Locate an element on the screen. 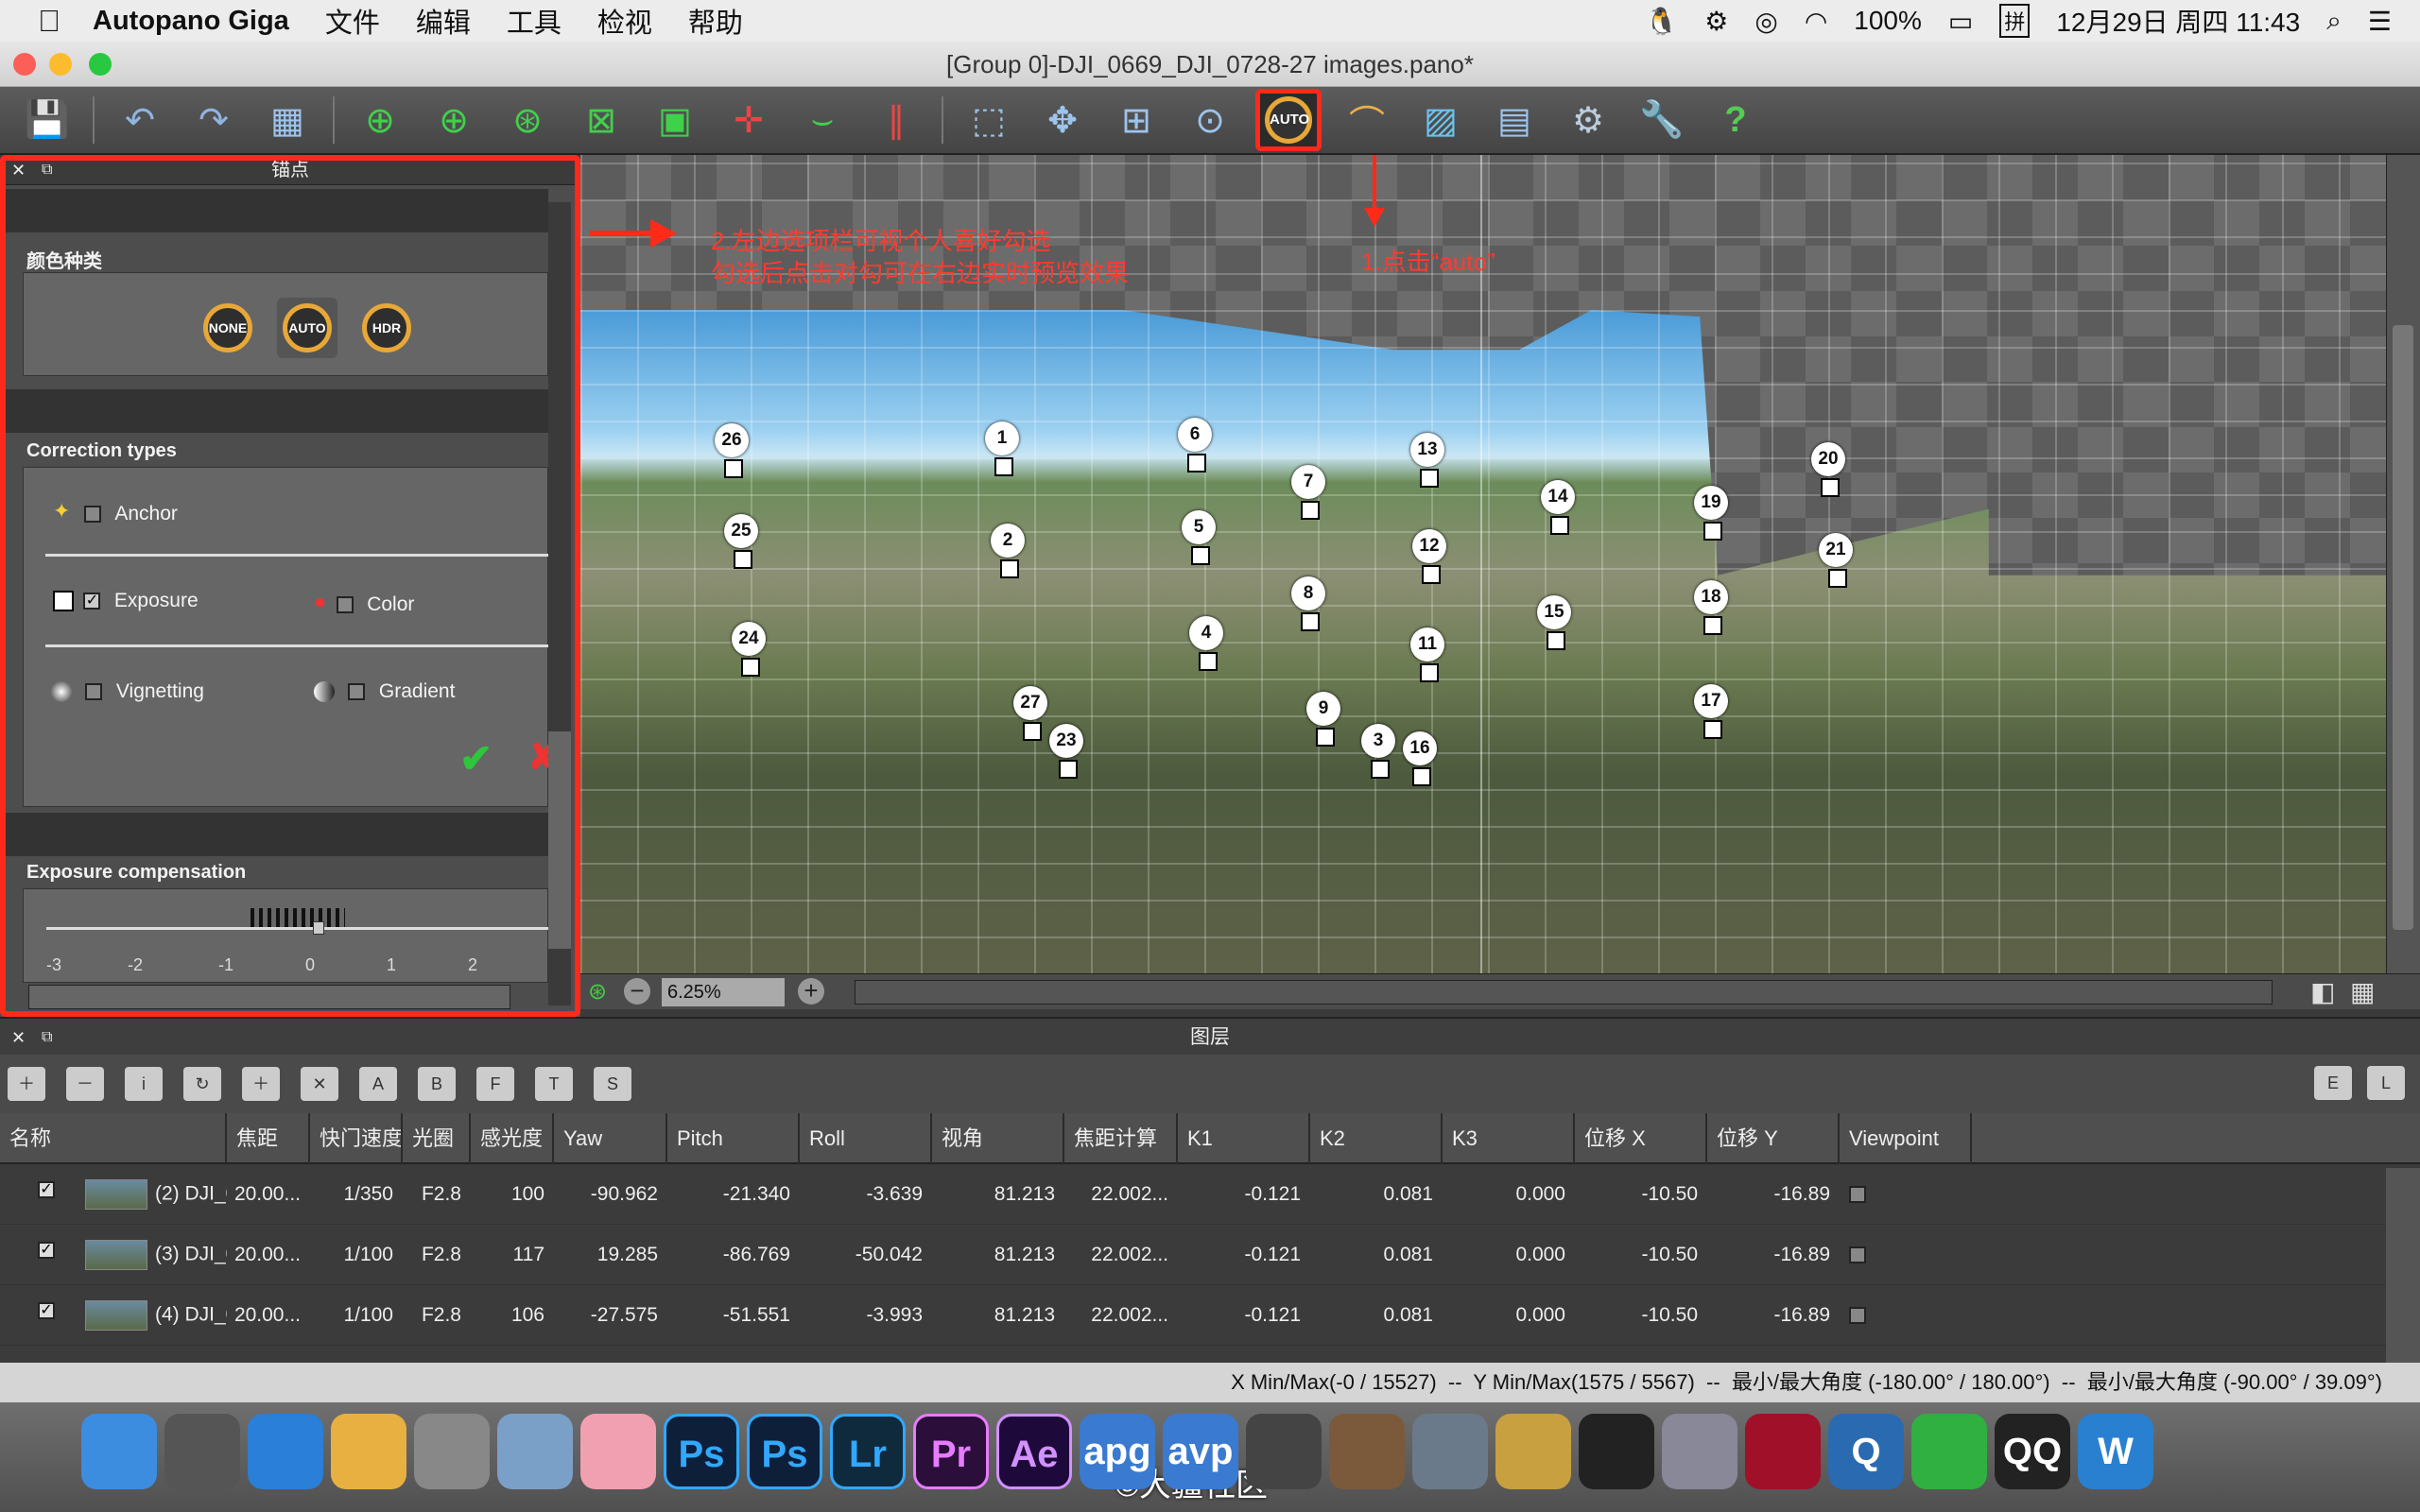 The width and height of the screenshot is (2420, 1512). column-header: 视角 is located at coordinates (998, 1138).